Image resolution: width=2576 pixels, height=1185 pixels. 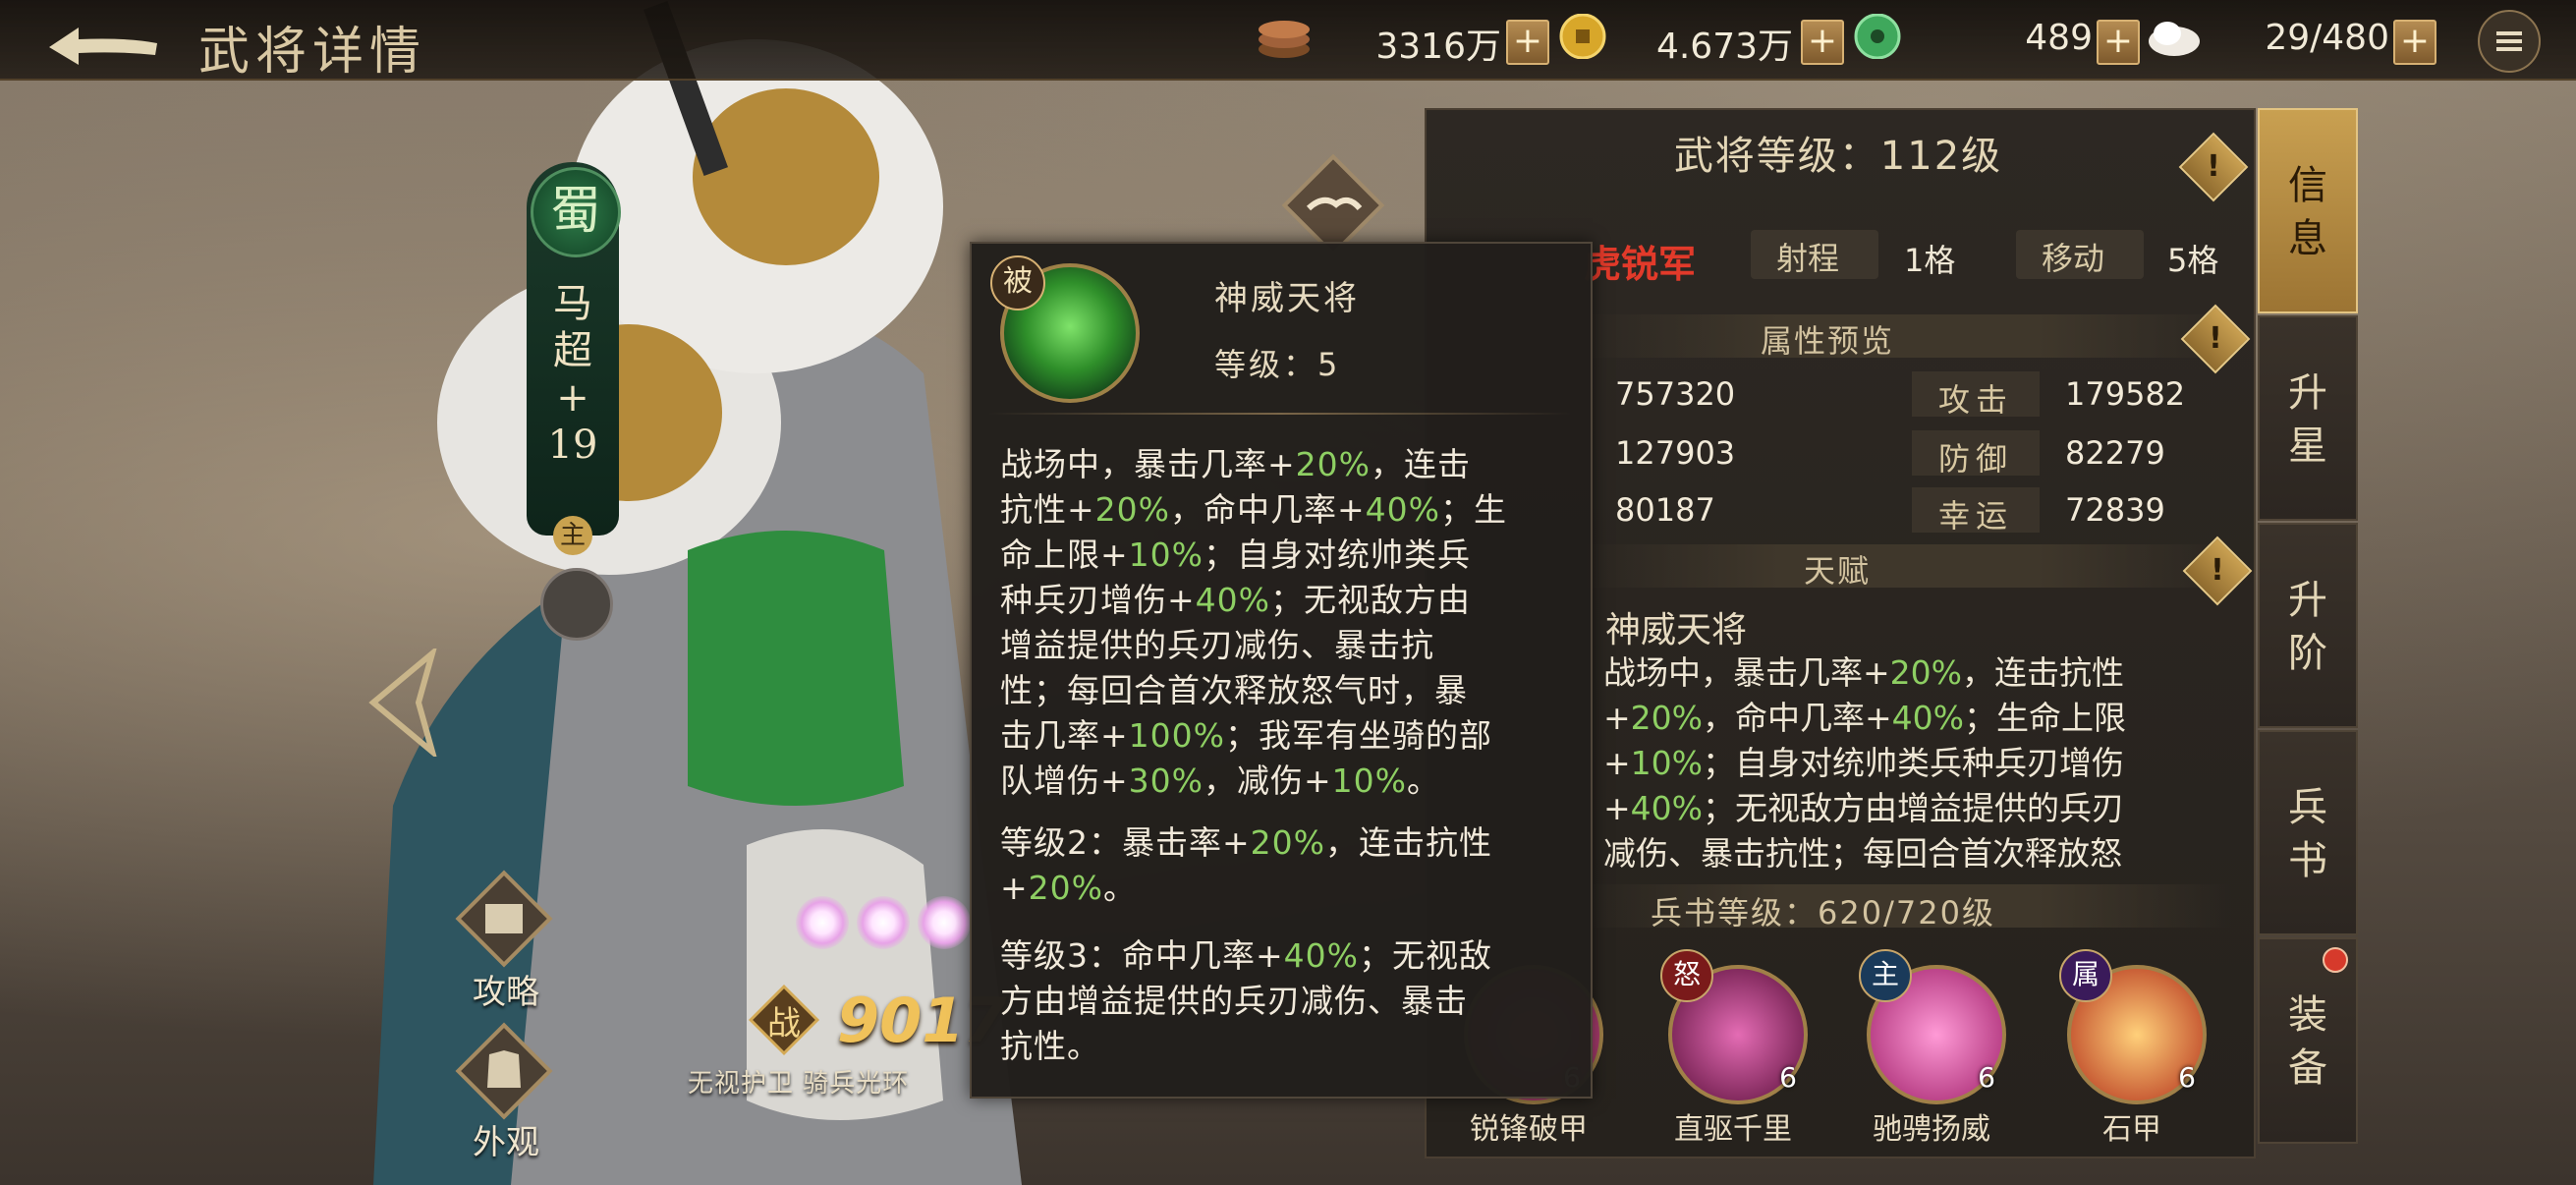 What do you see at coordinates (2125, 394) in the screenshot?
I see `stat-attack-value: 179582` at bounding box center [2125, 394].